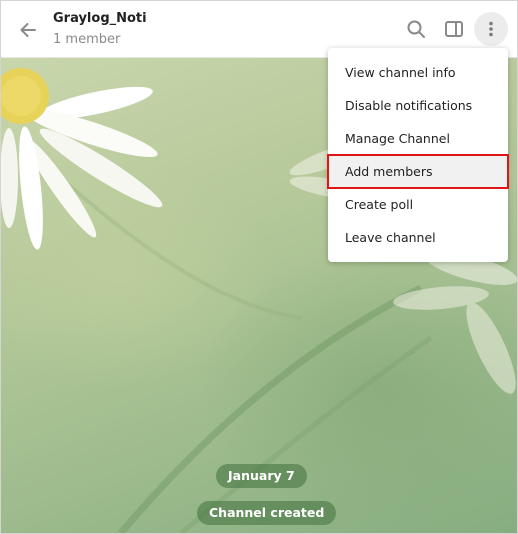  I want to click on search-button, so click(416, 29).